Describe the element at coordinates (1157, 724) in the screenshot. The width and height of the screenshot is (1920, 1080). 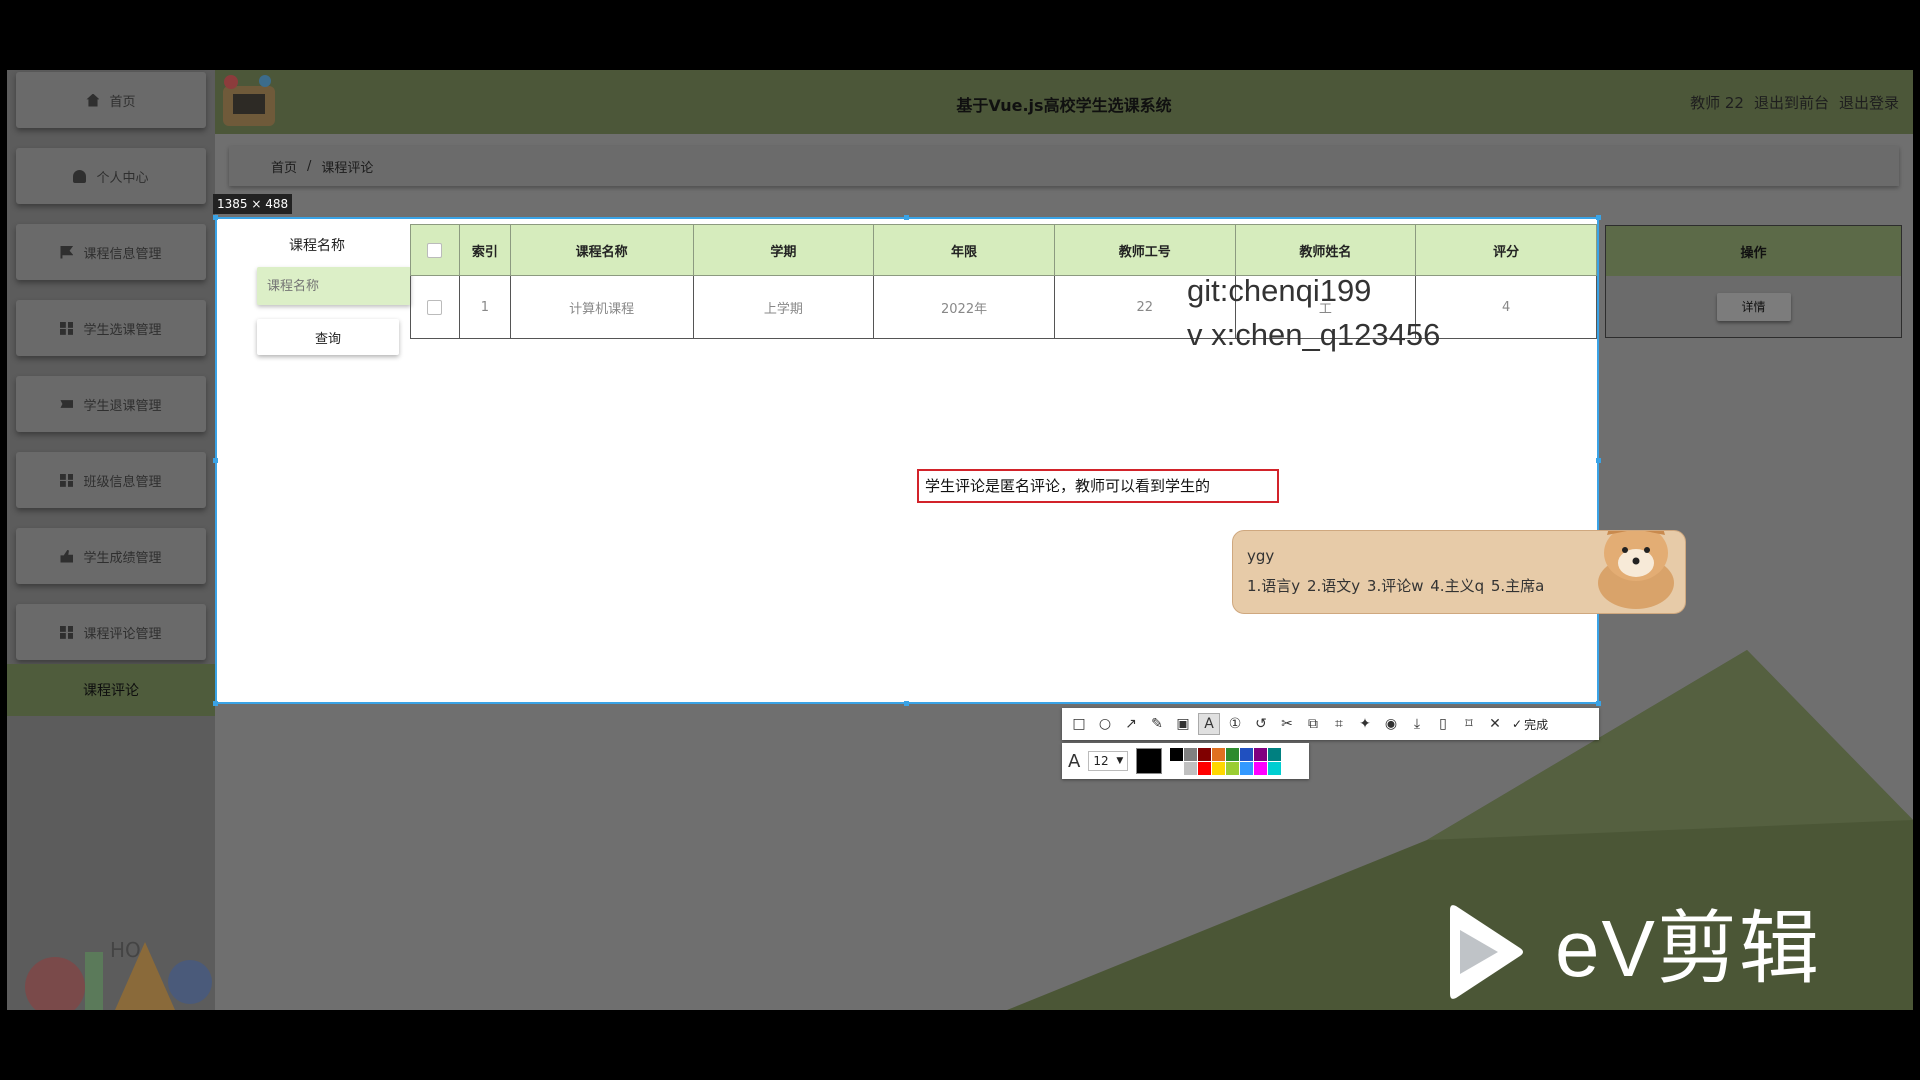
I see `pencil-tool-icon: ✎` at that location.